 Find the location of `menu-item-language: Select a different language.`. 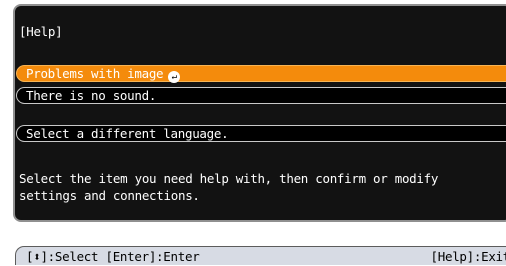

menu-item-language: Select a different language. is located at coordinates (261, 133).